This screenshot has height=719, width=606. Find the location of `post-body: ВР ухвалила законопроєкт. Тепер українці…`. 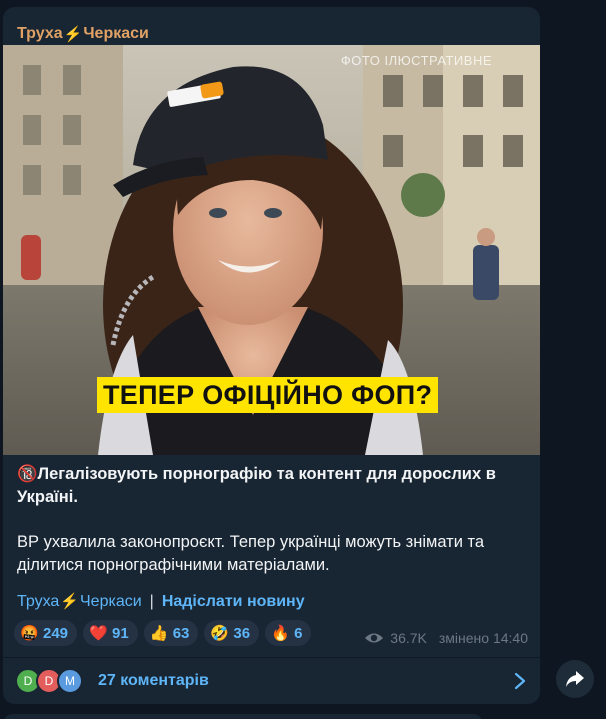

post-body: ВР ухвалила законопроєкт. Тепер українці… is located at coordinates (251, 553).